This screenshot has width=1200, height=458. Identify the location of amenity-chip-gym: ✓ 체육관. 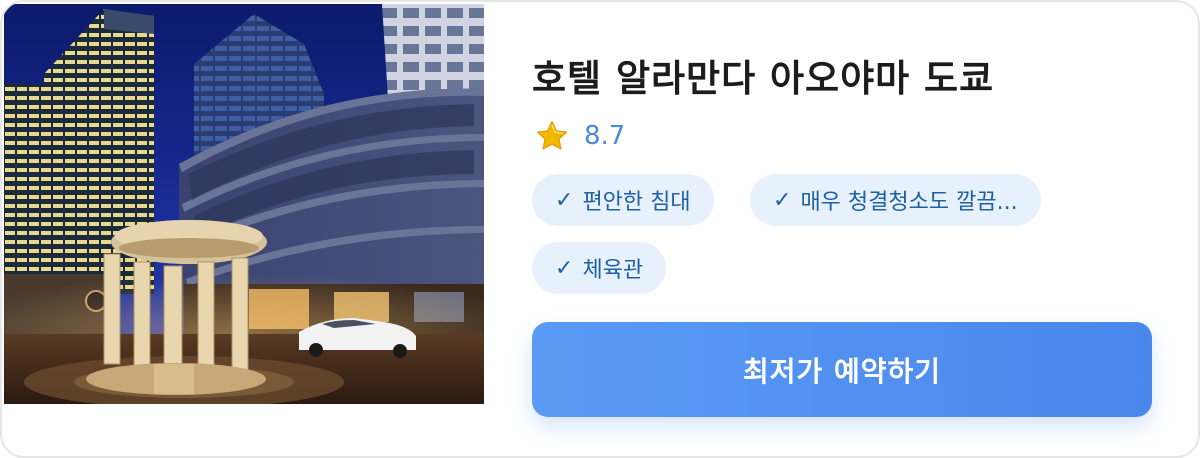
(599, 268).